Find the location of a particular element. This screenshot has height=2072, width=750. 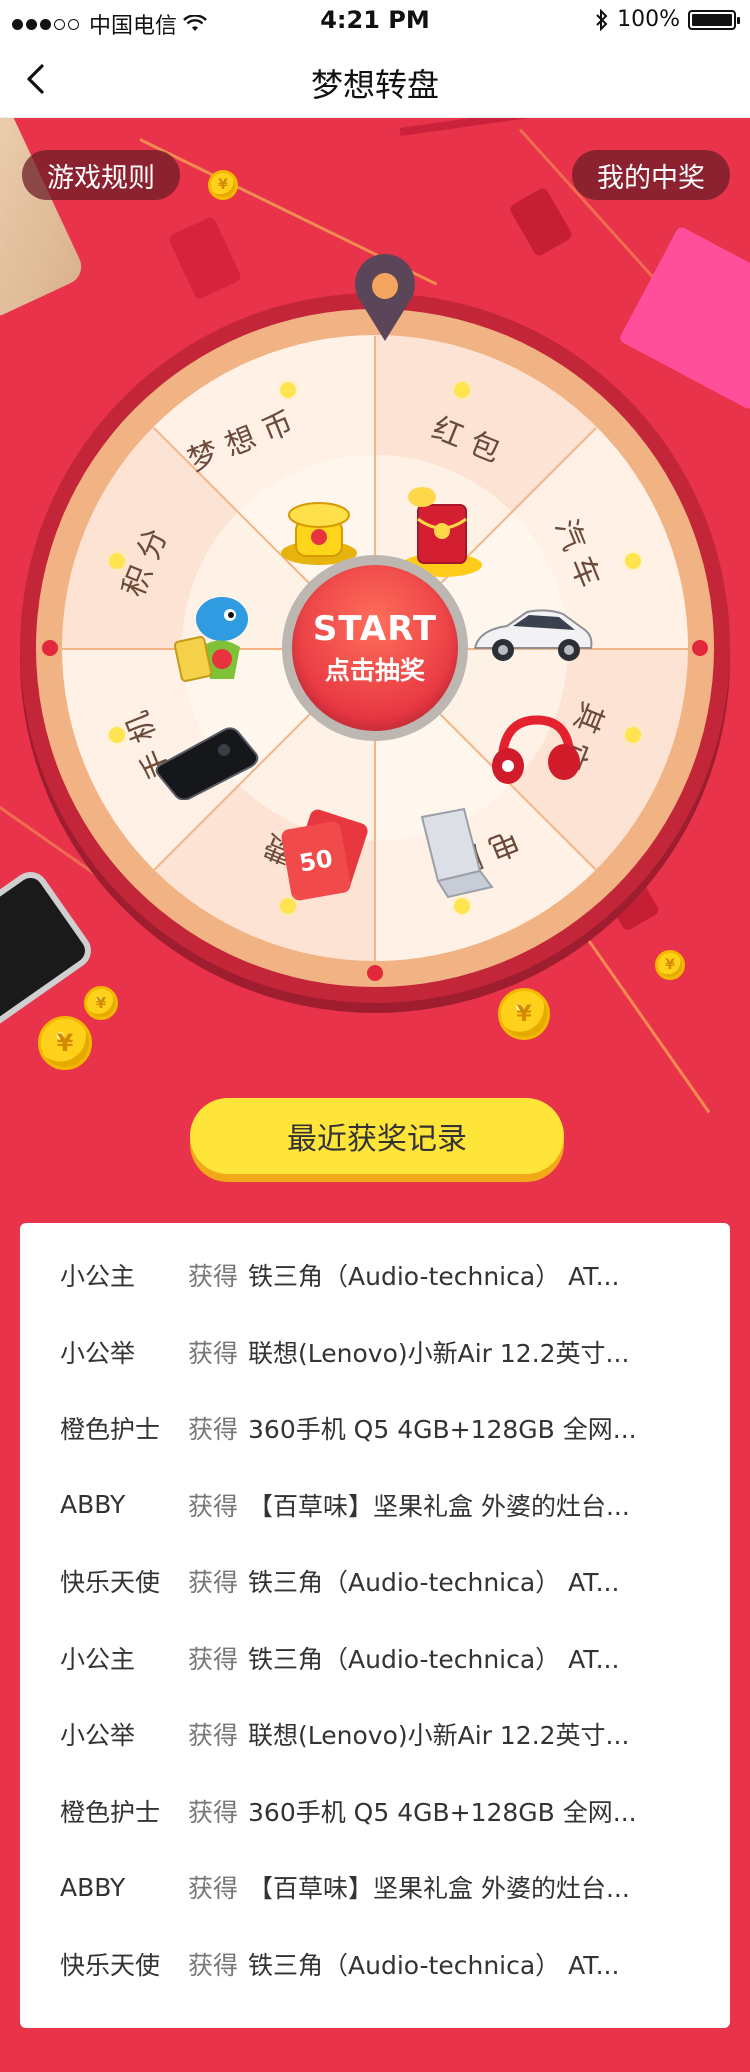

prize-phone-credit-card: 50 is located at coordinates (322, 855).